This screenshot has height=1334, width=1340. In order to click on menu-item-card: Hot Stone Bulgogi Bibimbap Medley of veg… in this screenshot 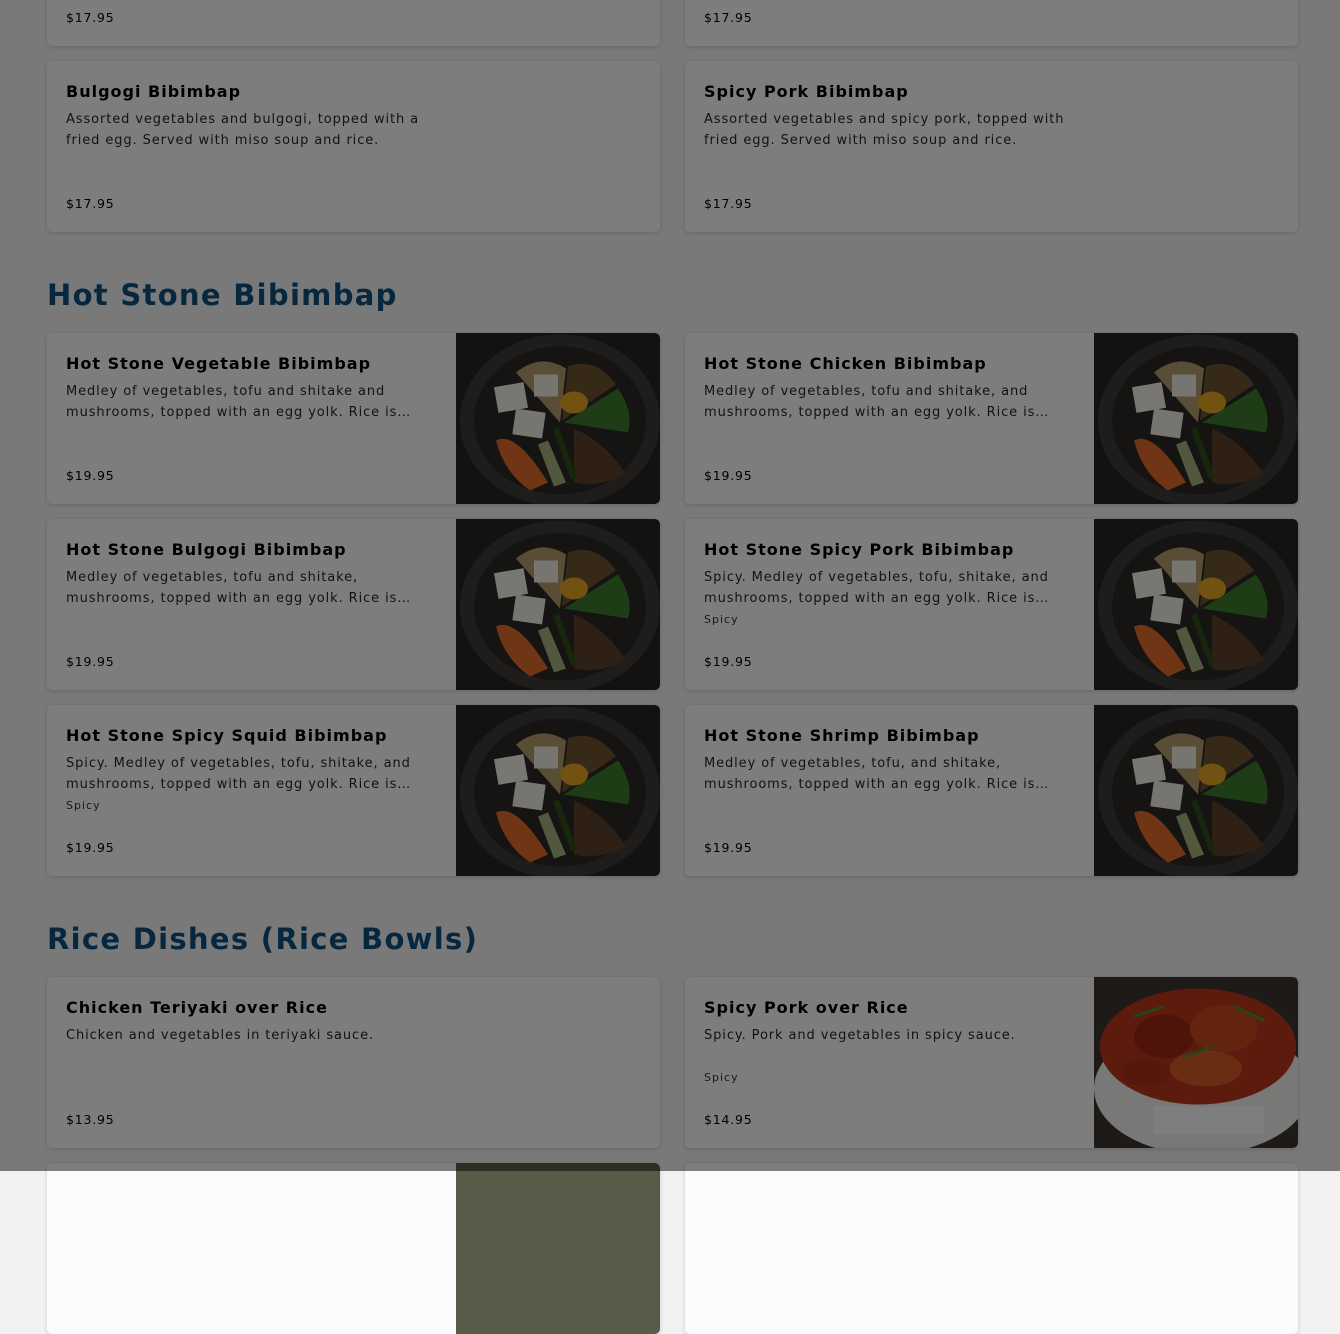, I will do `click(353, 604)`.